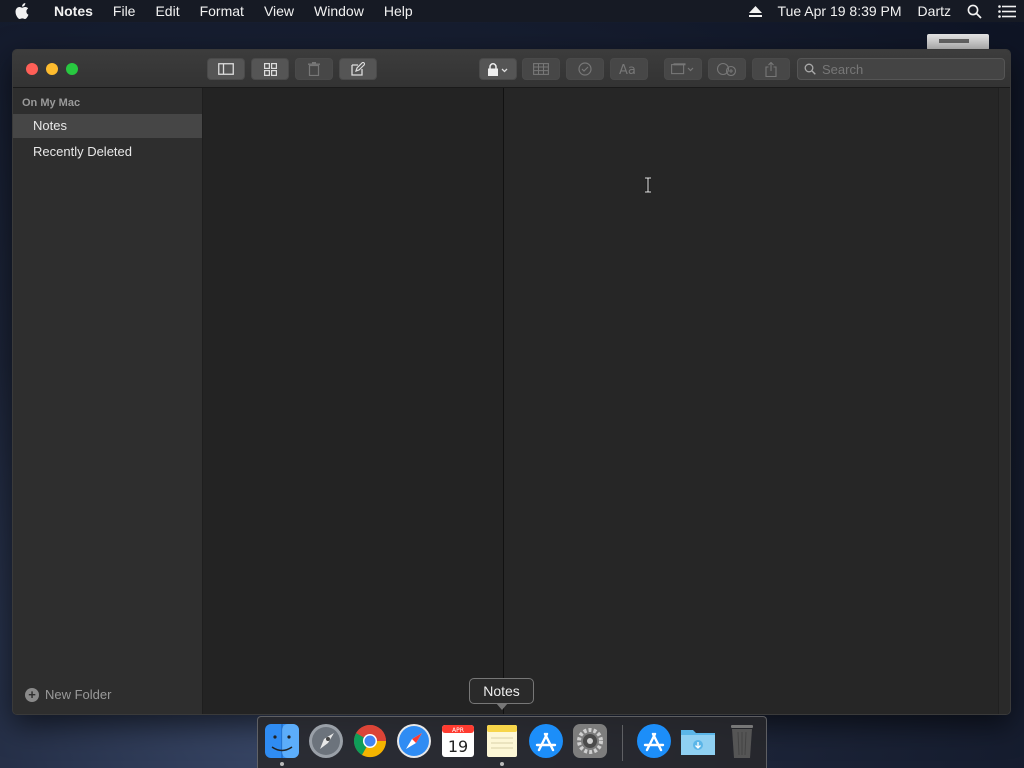  I want to click on dock-launchpad, so click(326, 741).